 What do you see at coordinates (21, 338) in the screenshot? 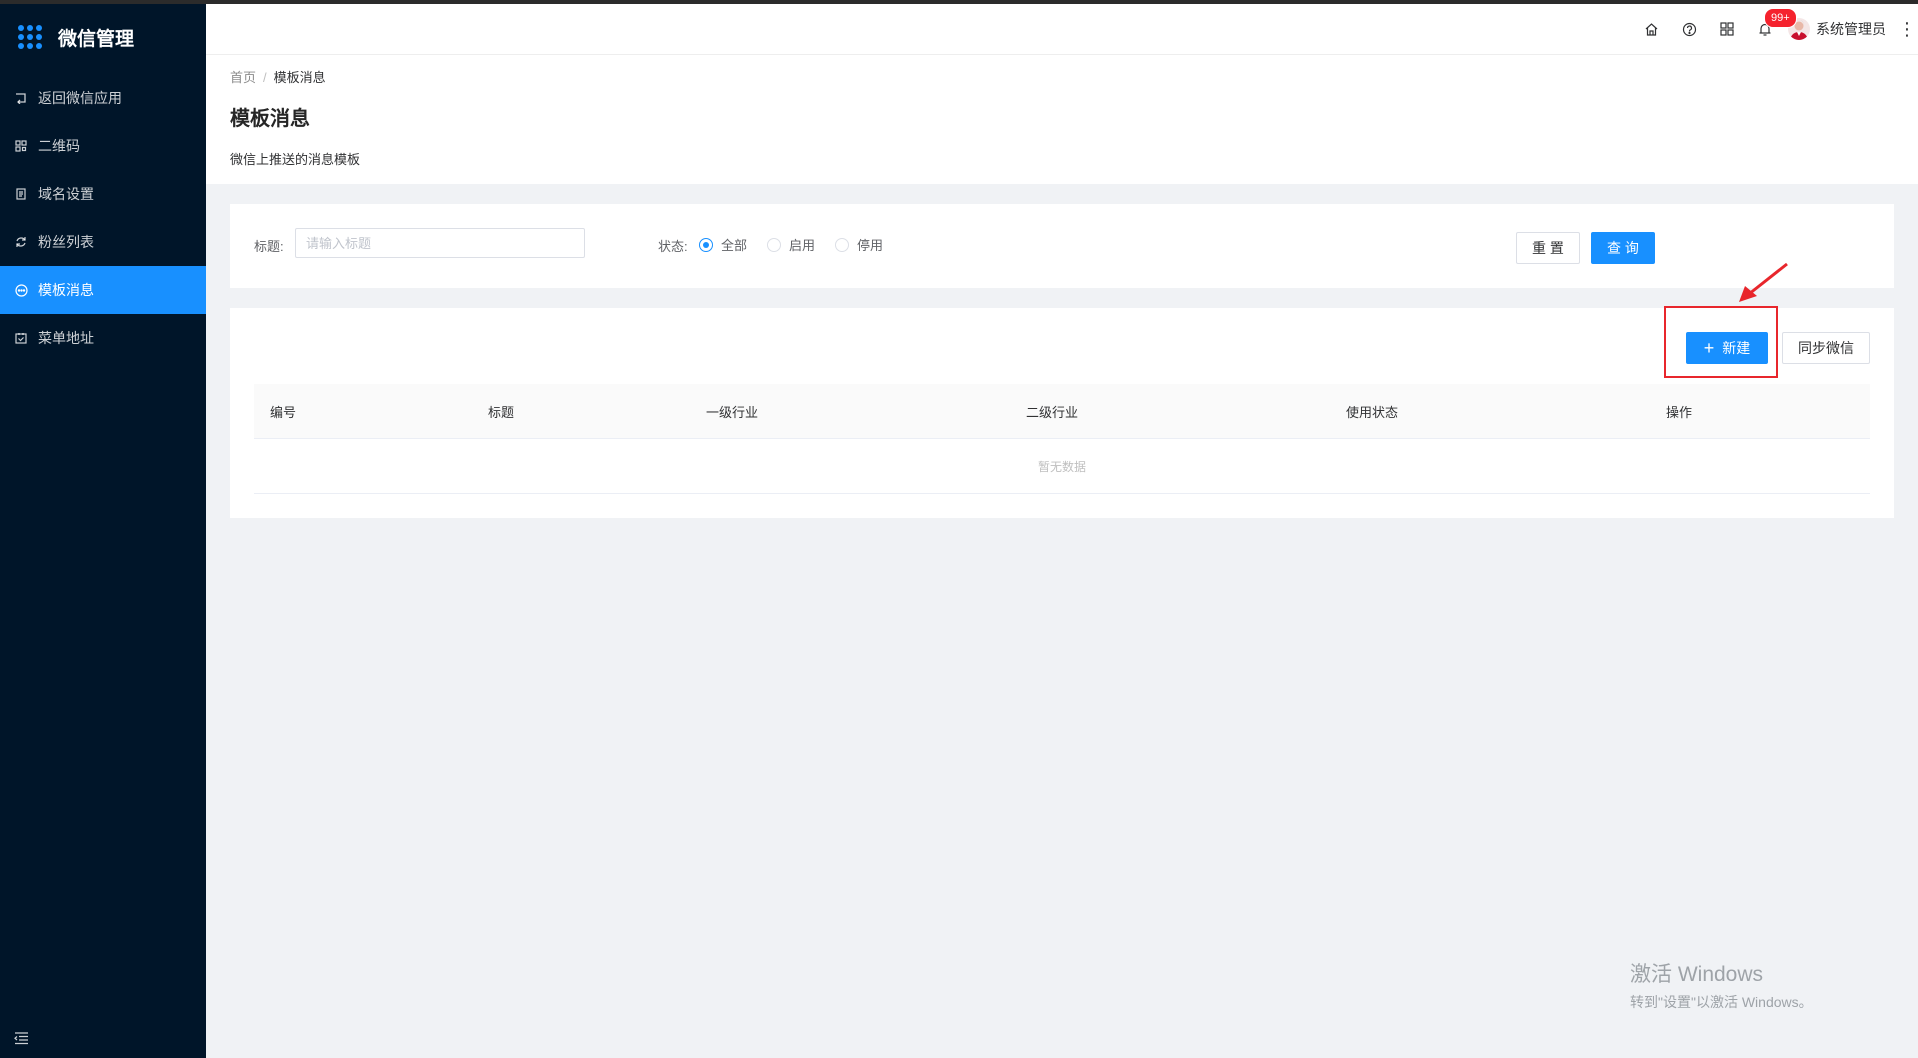
I see `calendar-check-icon` at bounding box center [21, 338].